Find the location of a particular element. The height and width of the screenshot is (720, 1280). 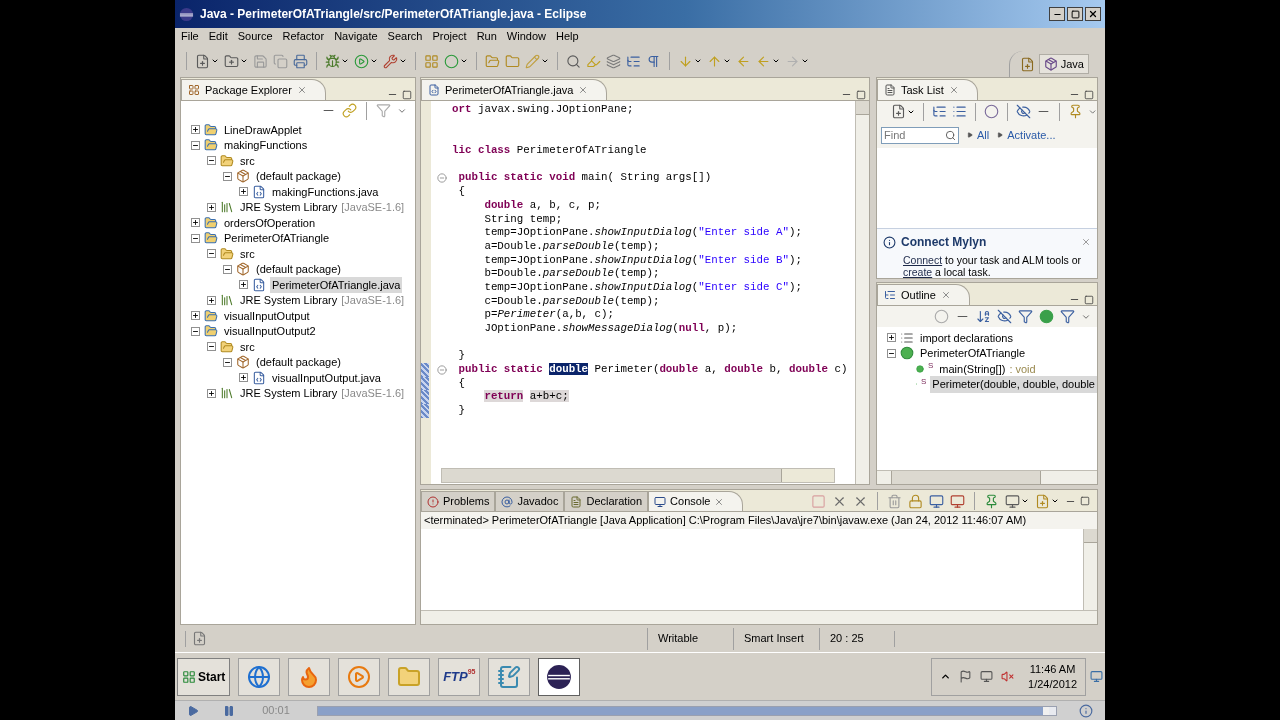

tree-item: visualInputOutput2 is located at coordinates (270, 331).